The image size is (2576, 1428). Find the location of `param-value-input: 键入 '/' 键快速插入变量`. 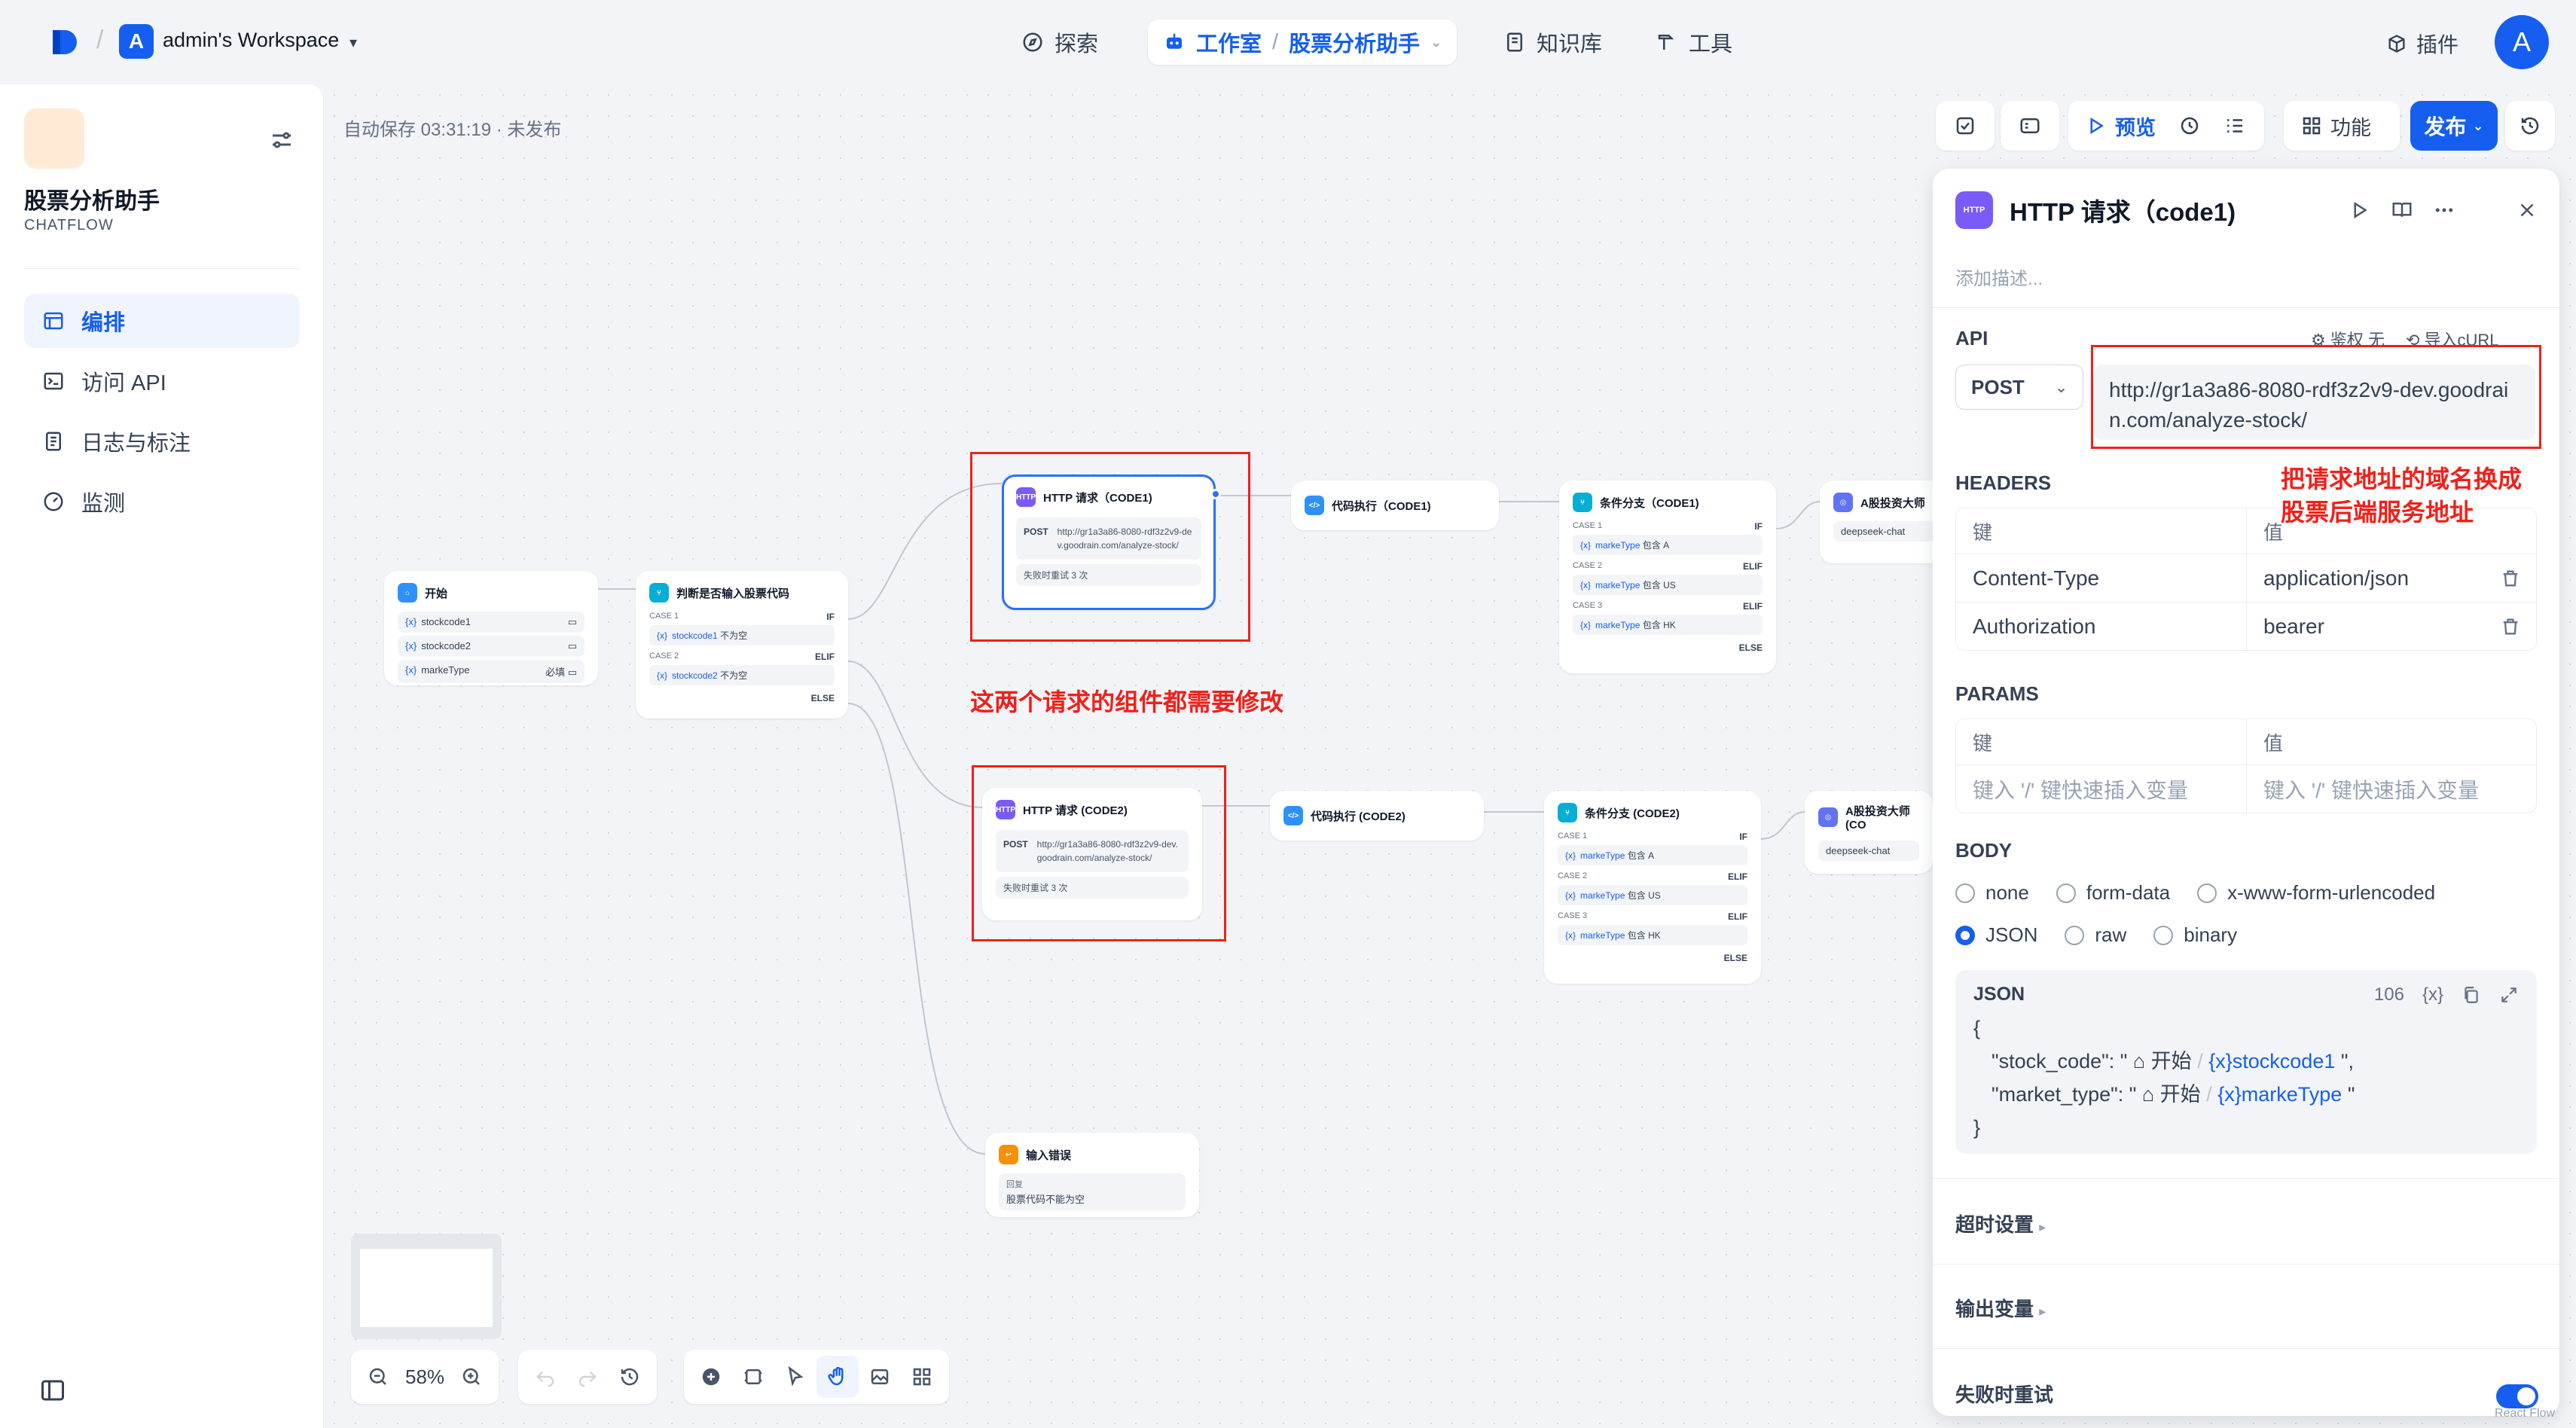

param-value-input: 键入 '/' 键快速插入变量 is located at coordinates (2391, 789).